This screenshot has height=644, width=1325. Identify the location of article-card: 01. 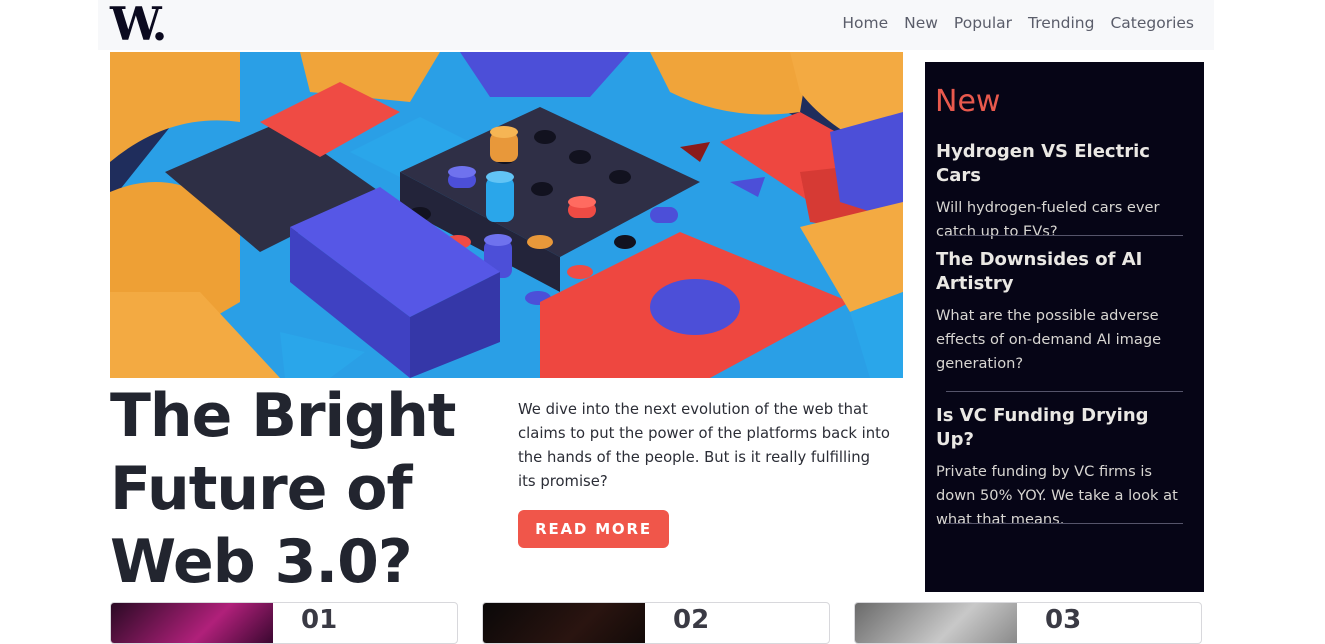
(284, 623).